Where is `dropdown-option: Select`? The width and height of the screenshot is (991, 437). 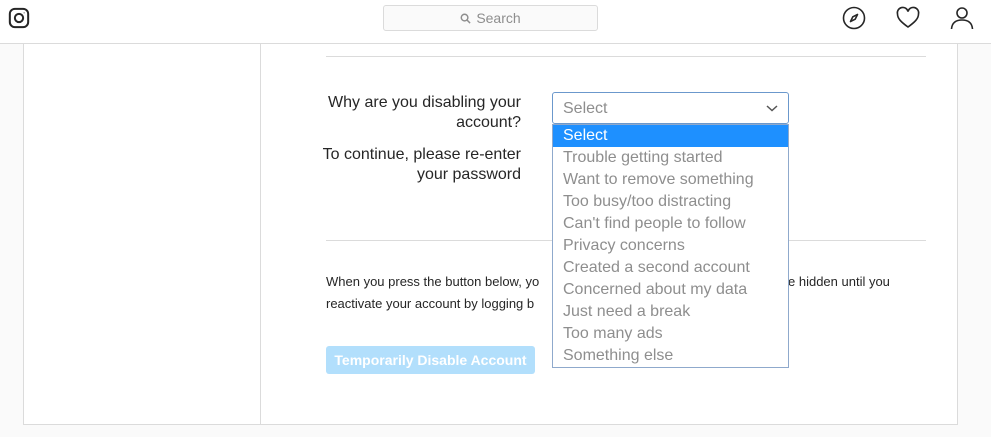
dropdown-option: Select is located at coordinates (670, 136).